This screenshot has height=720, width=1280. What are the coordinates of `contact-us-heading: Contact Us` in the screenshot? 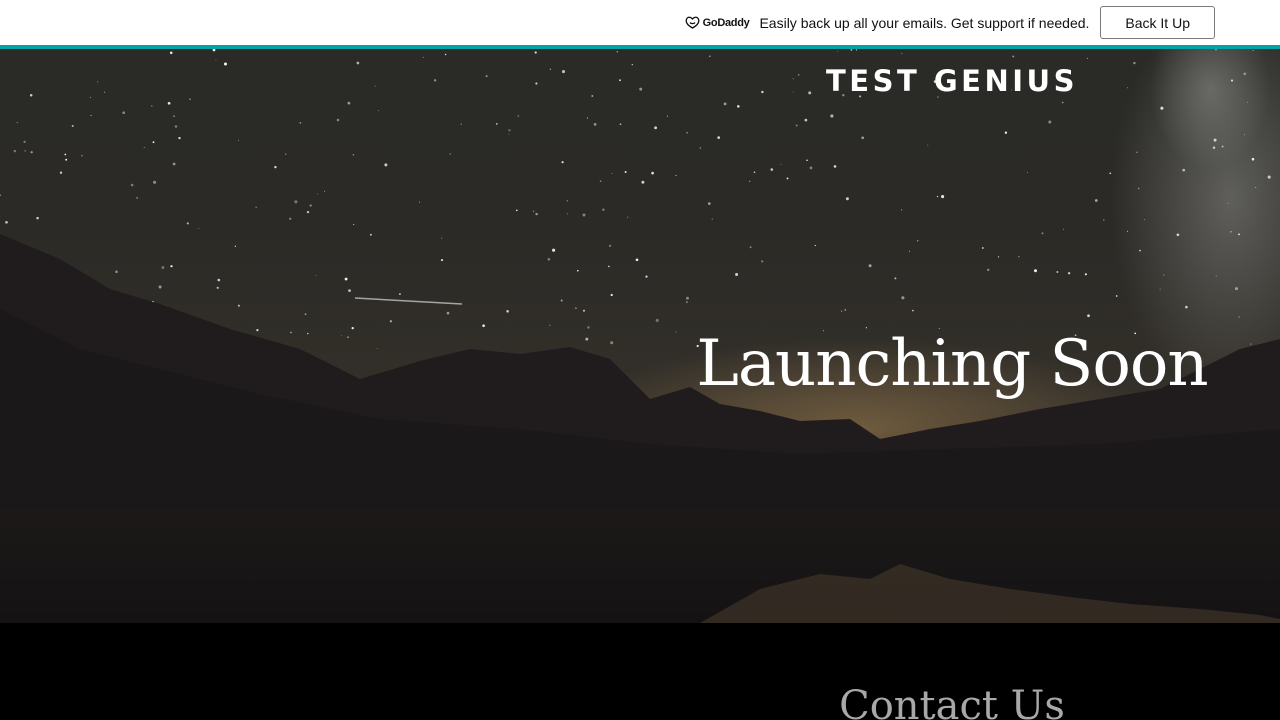 It's located at (952, 701).